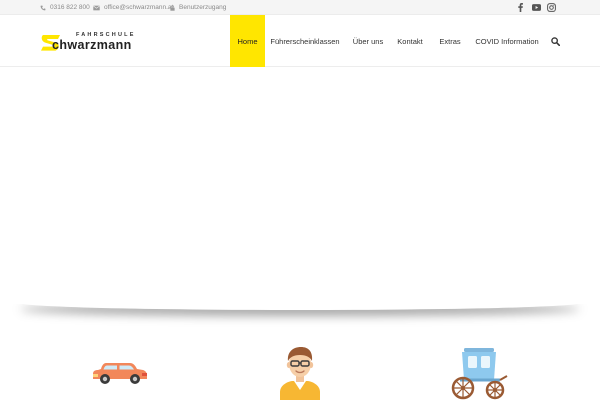 This screenshot has width=600, height=400. Describe the element at coordinates (507, 41) in the screenshot. I see `nav-item-covid-information: COVID Information` at that location.